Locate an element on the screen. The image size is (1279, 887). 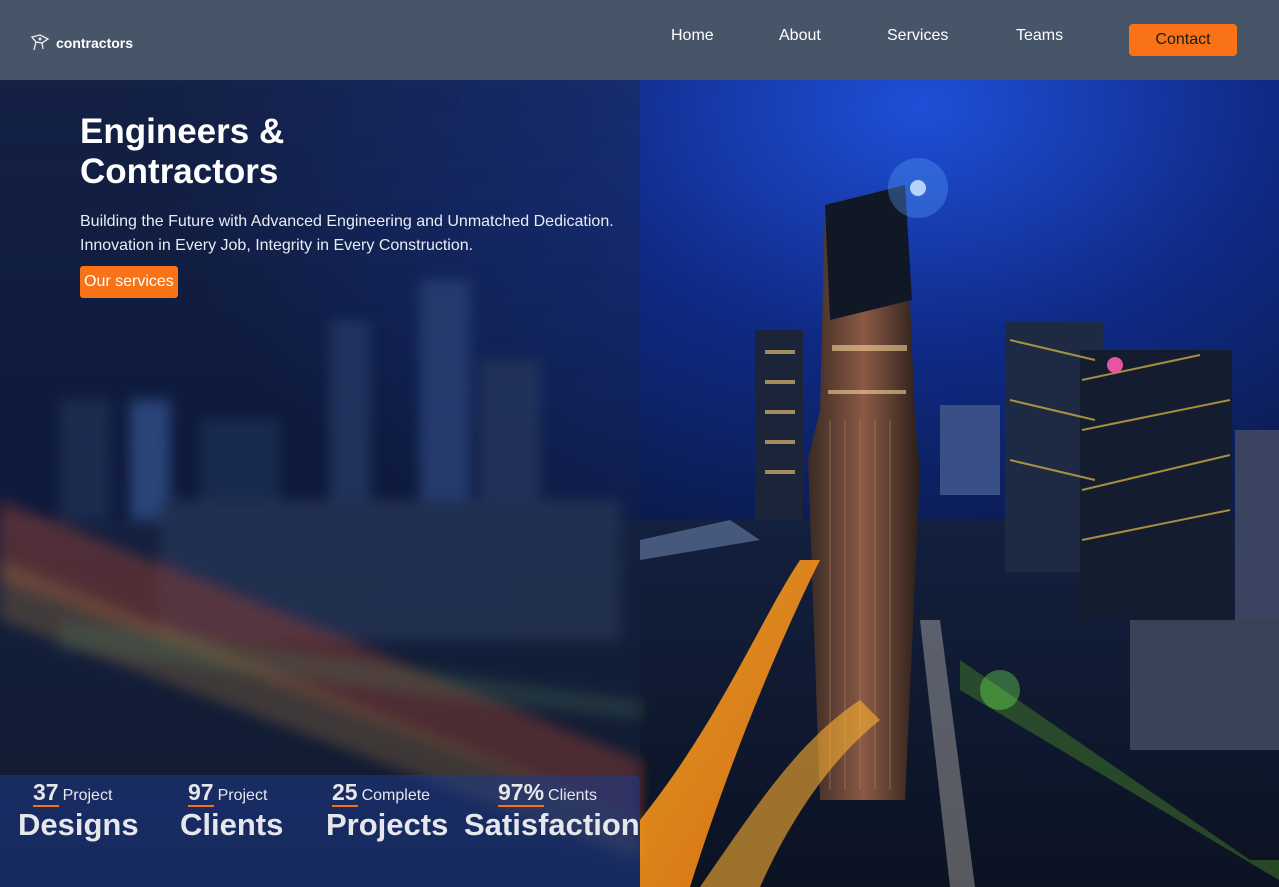
stat-satisfaction: 97% Clients Satisfaction is located at coordinates (552, 811).